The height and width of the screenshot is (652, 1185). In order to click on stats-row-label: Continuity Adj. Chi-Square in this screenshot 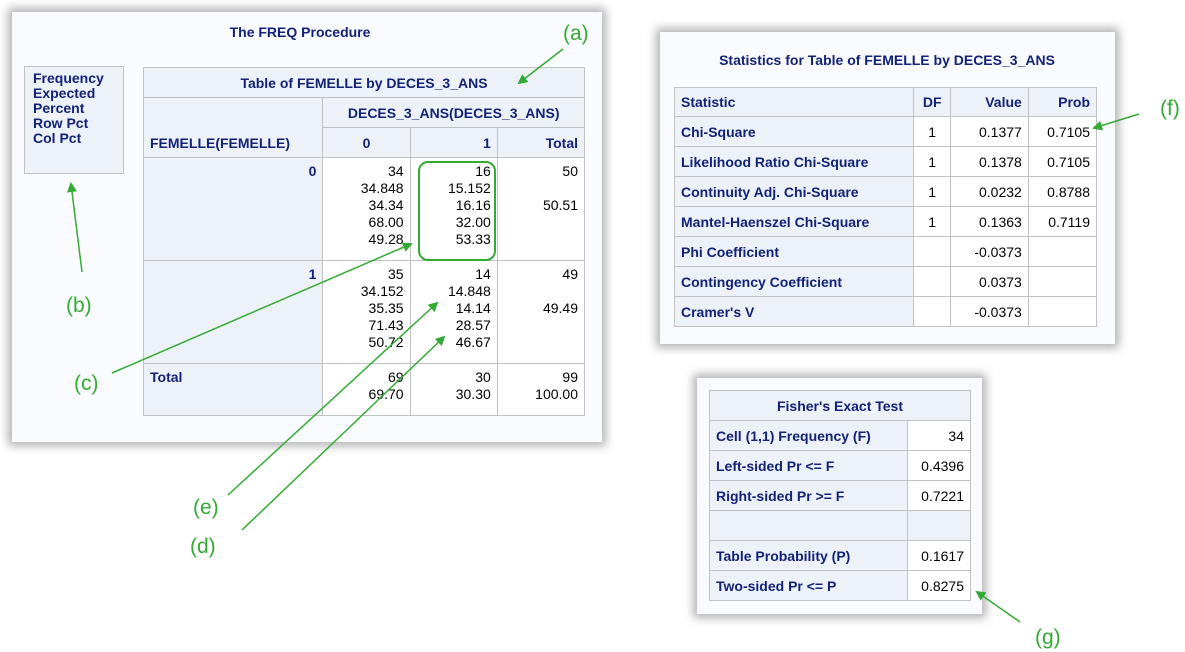, I will do `click(794, 191)`.